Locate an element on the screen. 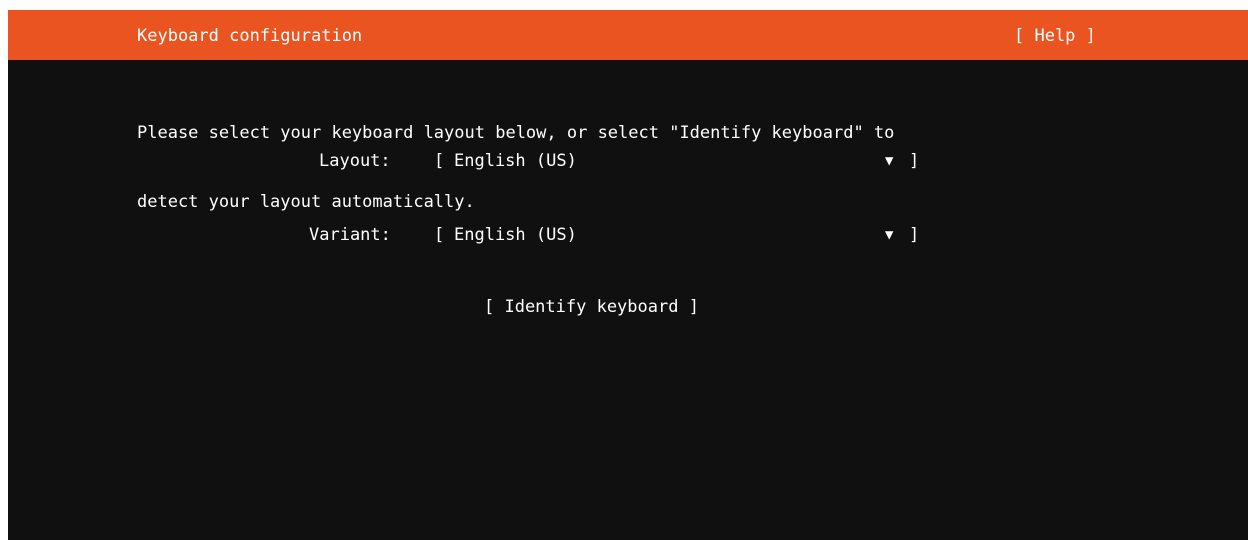  variant-bracket-close: ] is located at coordinates (914, 235).